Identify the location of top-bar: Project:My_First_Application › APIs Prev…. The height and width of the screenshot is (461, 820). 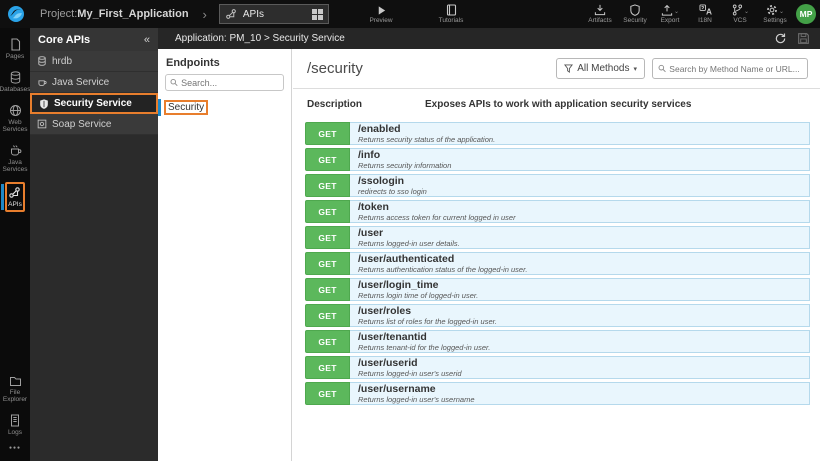
(410, 14).